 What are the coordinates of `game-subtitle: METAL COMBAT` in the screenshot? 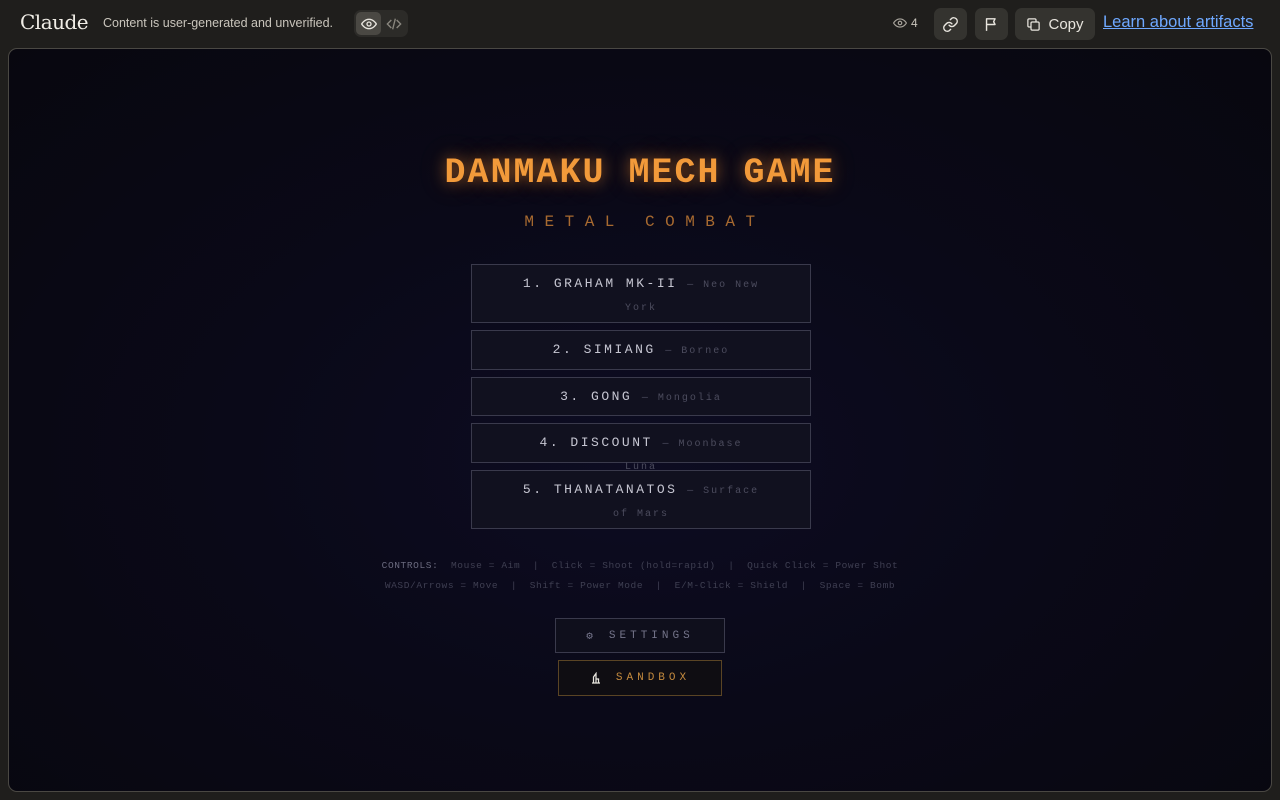 It's located at (645, 222).